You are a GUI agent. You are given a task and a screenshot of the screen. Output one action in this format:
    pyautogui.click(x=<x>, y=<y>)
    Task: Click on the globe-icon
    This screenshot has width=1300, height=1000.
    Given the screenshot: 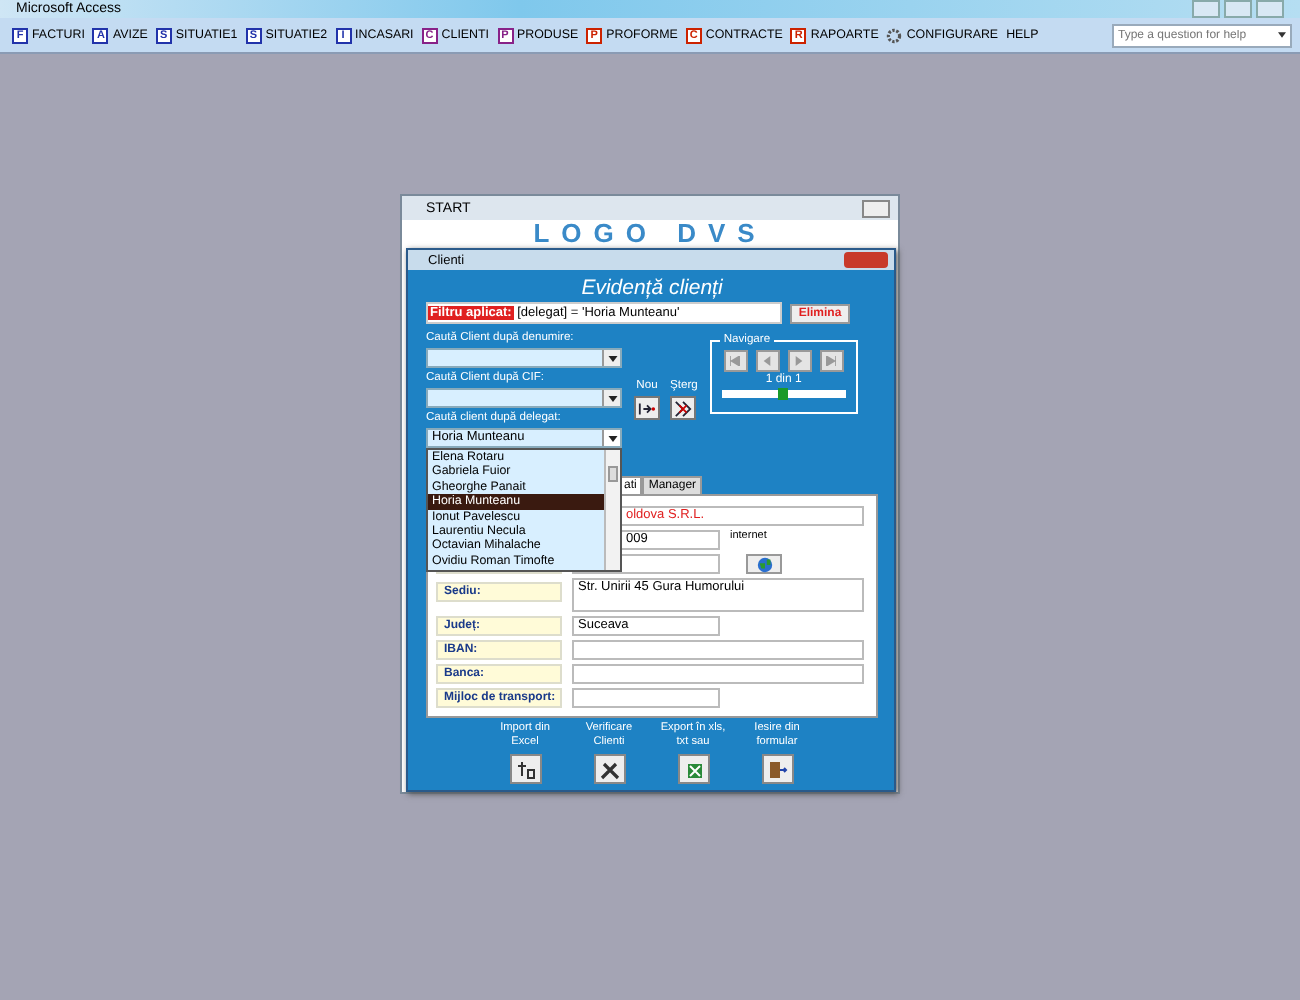 What is the action you would take?
    pyautogui.click(x=764, y=564)
    